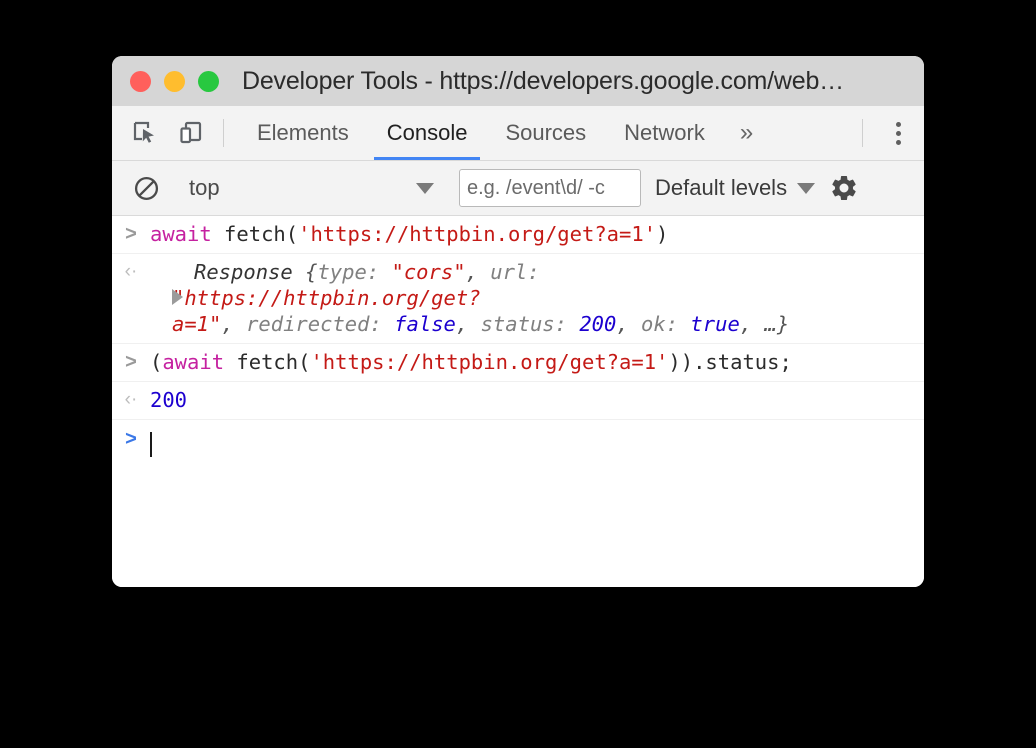 This screenshot has width=1036, height=748. I want to click on menu-divider, so click(862, 133).